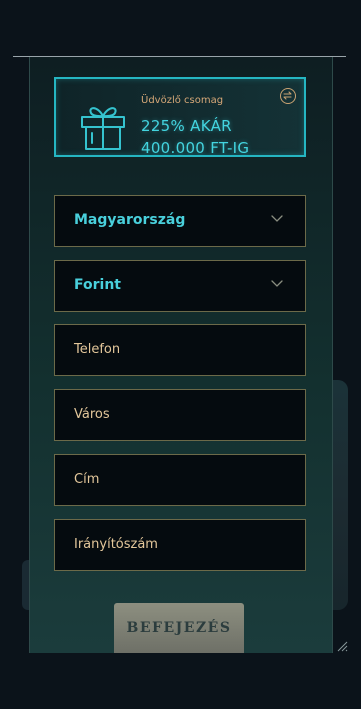 This screenshot has height=709, width=361. Describe the element at coordinates (180, 480) in the screenshot. I see `address-field: Cím` at that location.